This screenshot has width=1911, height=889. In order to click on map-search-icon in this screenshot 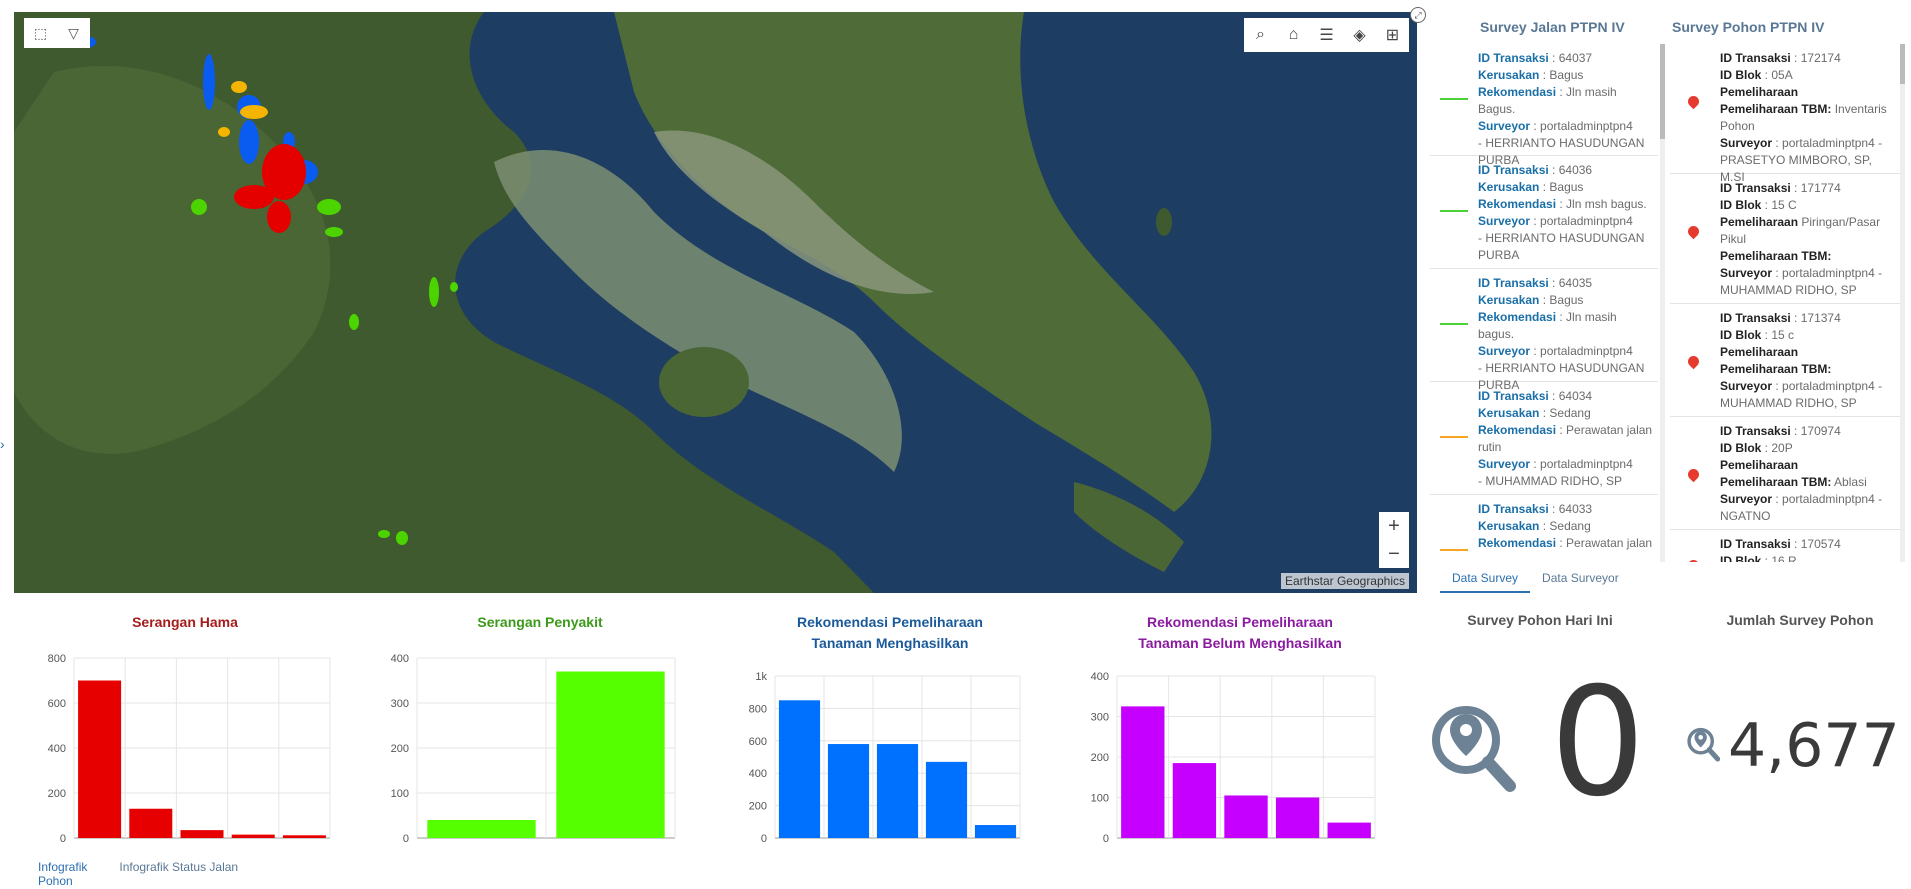, I will do `click(1474, 749)`.